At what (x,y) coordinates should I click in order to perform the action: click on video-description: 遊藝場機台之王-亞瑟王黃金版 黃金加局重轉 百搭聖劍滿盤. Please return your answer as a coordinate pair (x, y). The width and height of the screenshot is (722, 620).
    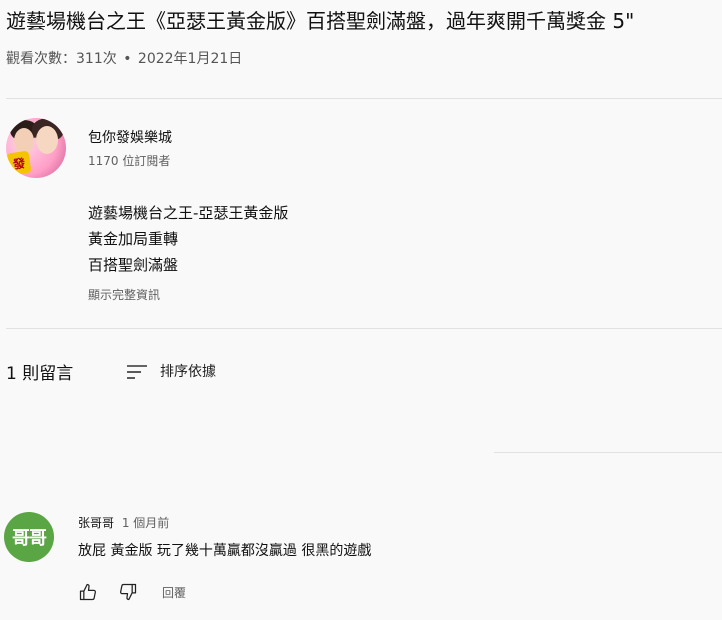
    Looking at the image, I should click on (188, 239).